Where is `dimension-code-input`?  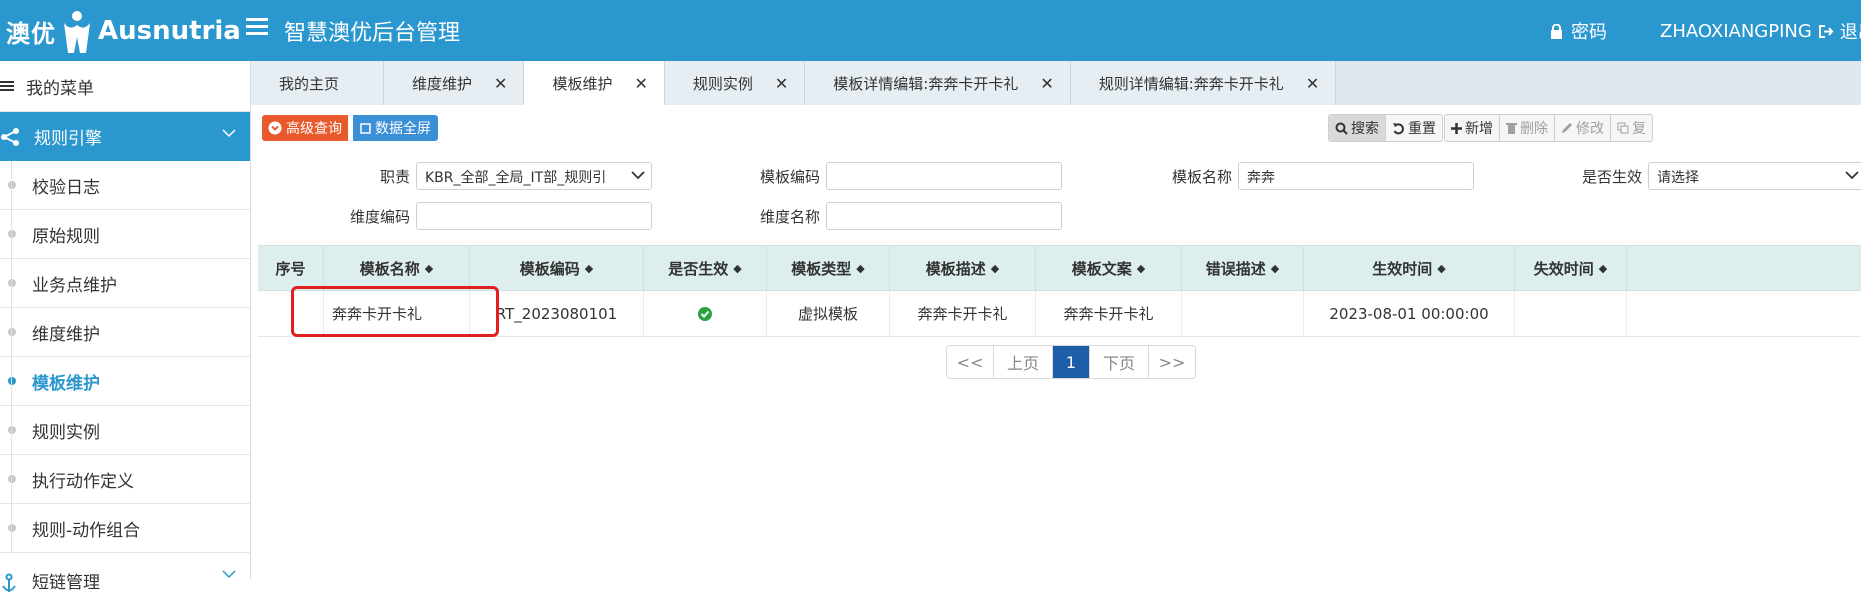 dimension-code-input is located at coordinates (534, 216).